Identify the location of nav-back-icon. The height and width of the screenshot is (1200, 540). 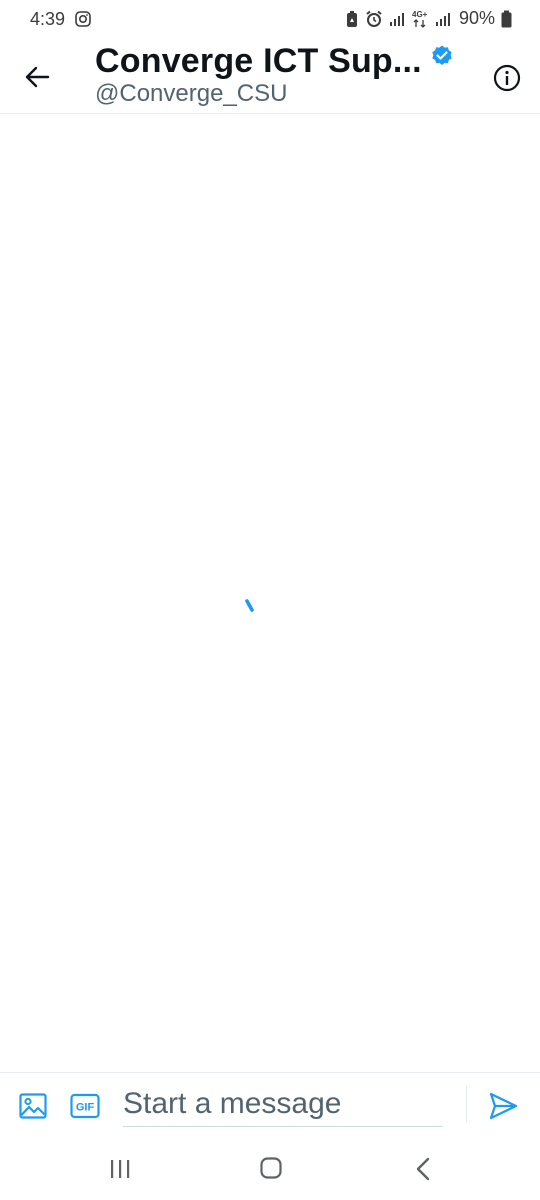
(423, 1169).